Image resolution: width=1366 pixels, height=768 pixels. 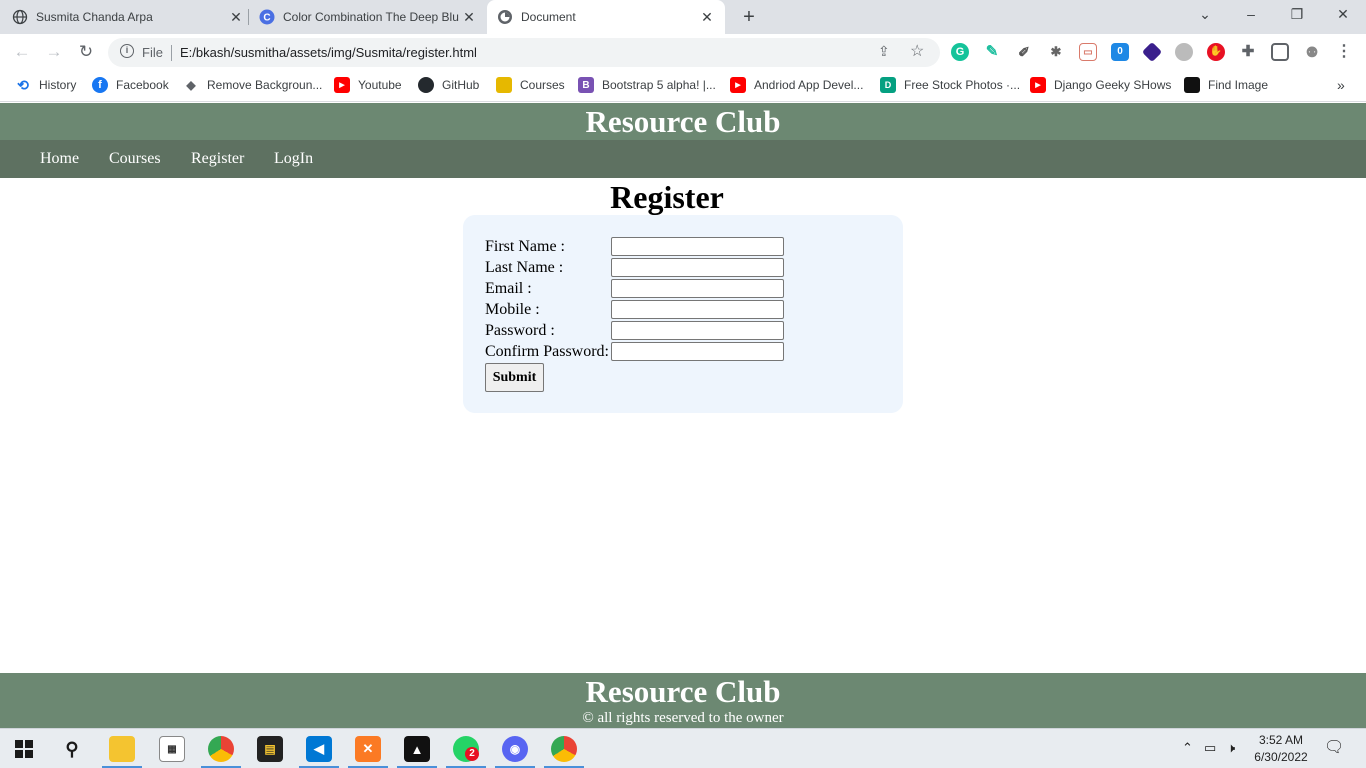 I want to click on chrome-profile-icon, so click(x=564, y=749).